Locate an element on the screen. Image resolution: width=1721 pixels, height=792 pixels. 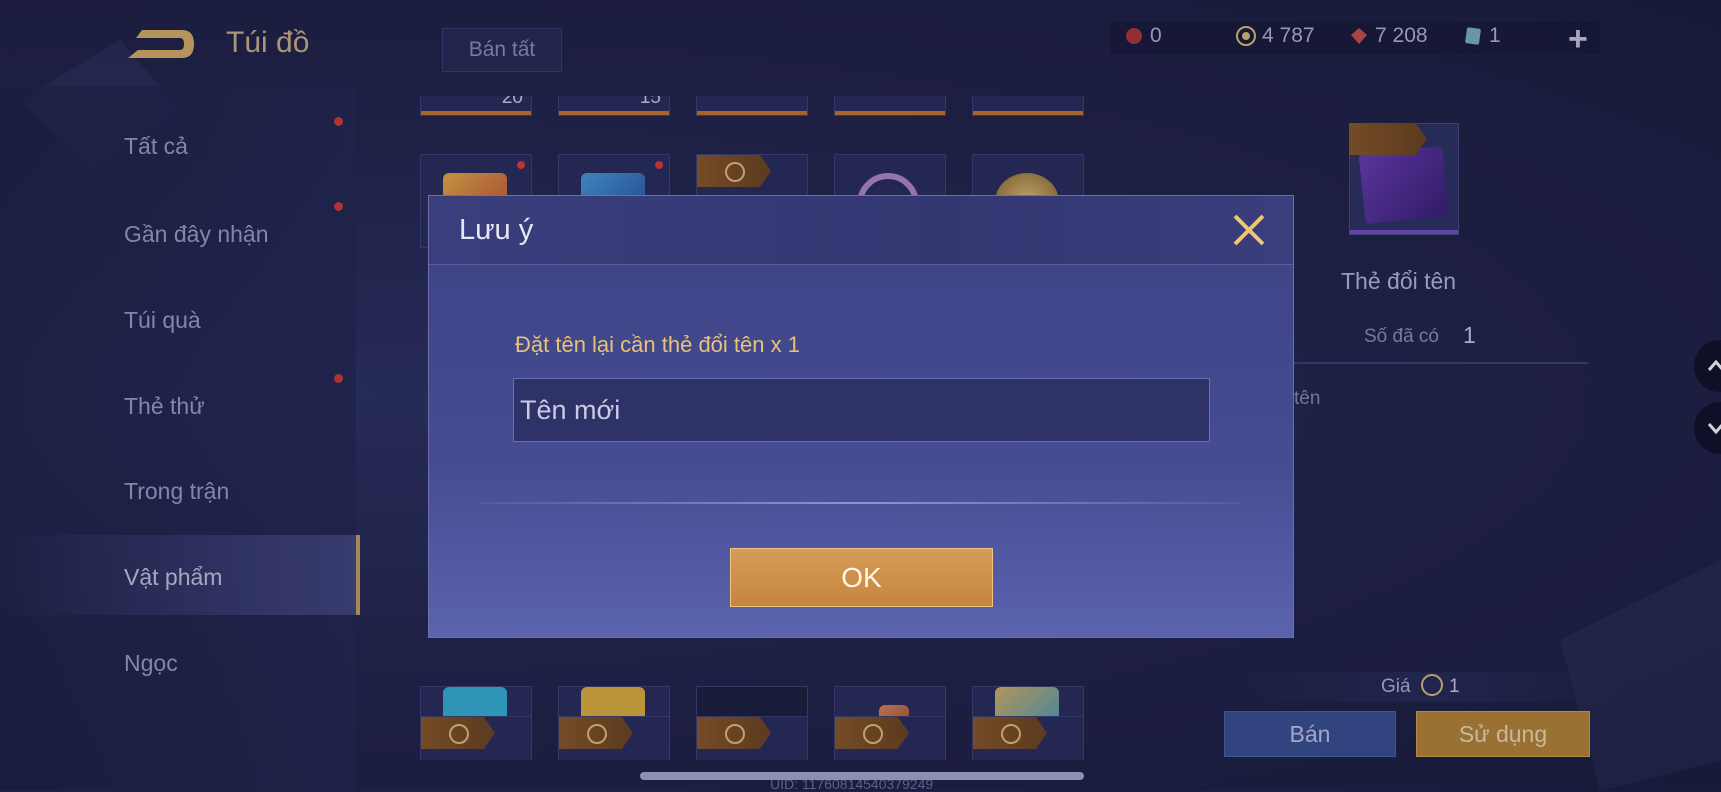
new-name-input is located at coordinates (861, 410).